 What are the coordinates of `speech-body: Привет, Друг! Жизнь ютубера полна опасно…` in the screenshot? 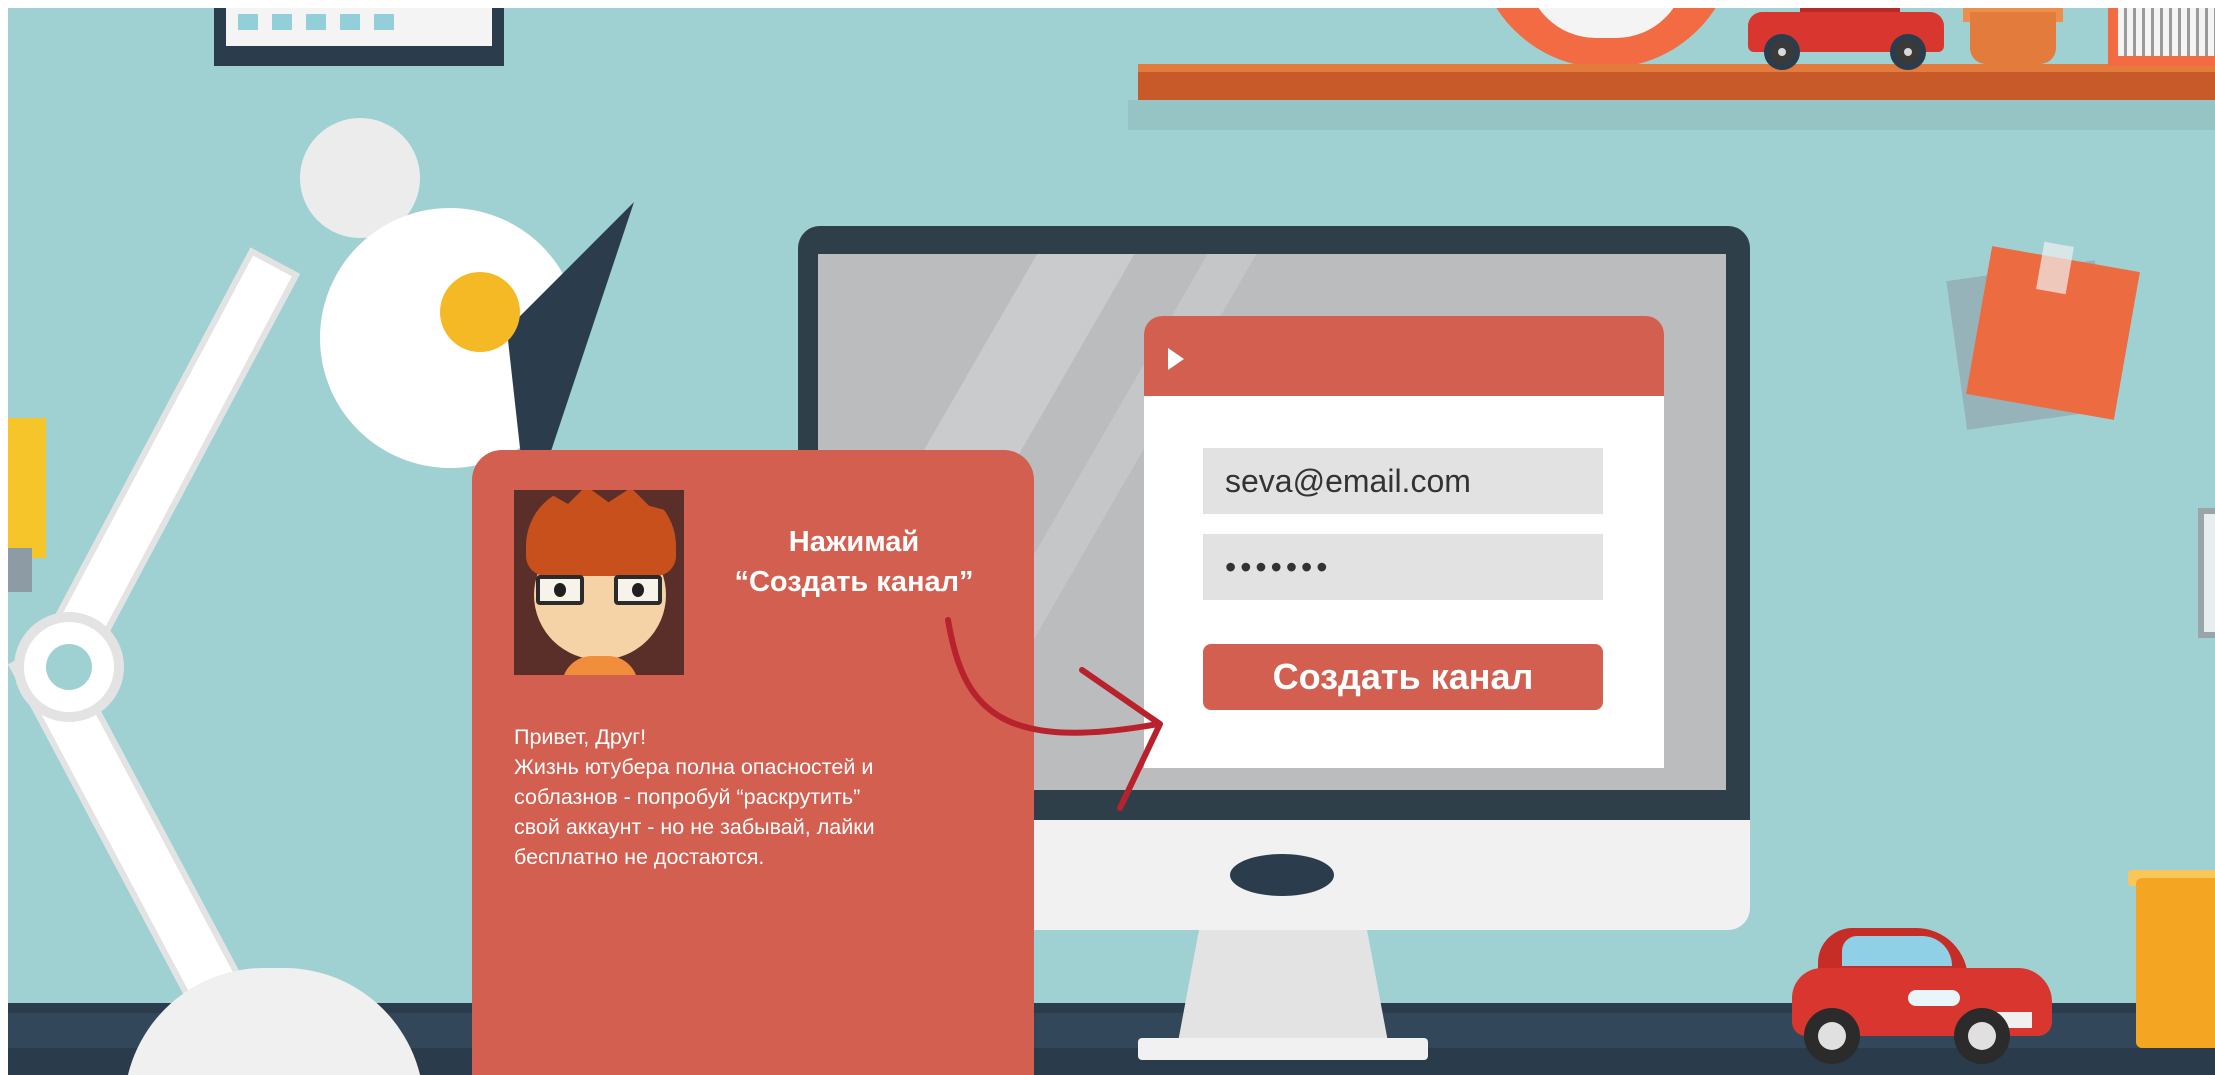 It's located at (744, 797).